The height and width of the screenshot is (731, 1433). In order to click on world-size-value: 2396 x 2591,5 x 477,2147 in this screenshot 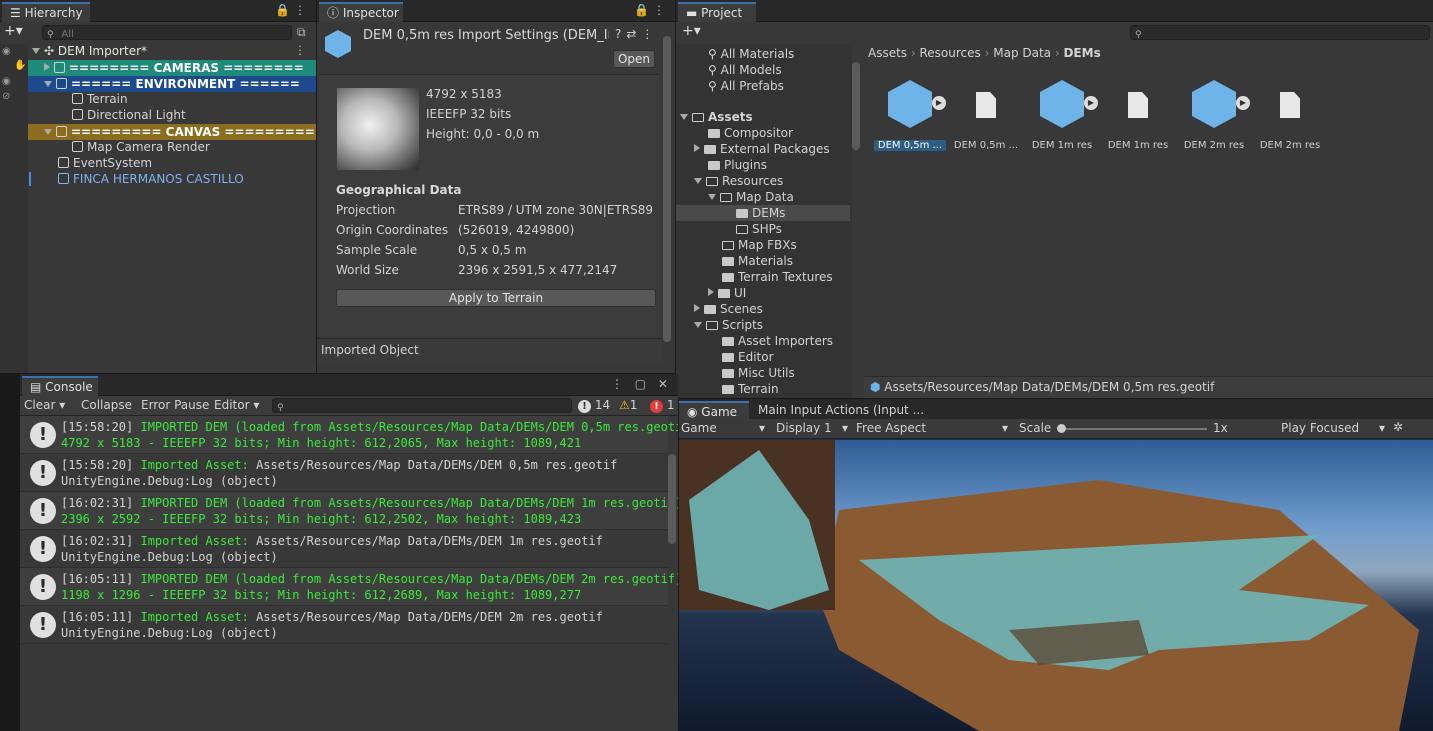, I will do `click(537, 270)`.